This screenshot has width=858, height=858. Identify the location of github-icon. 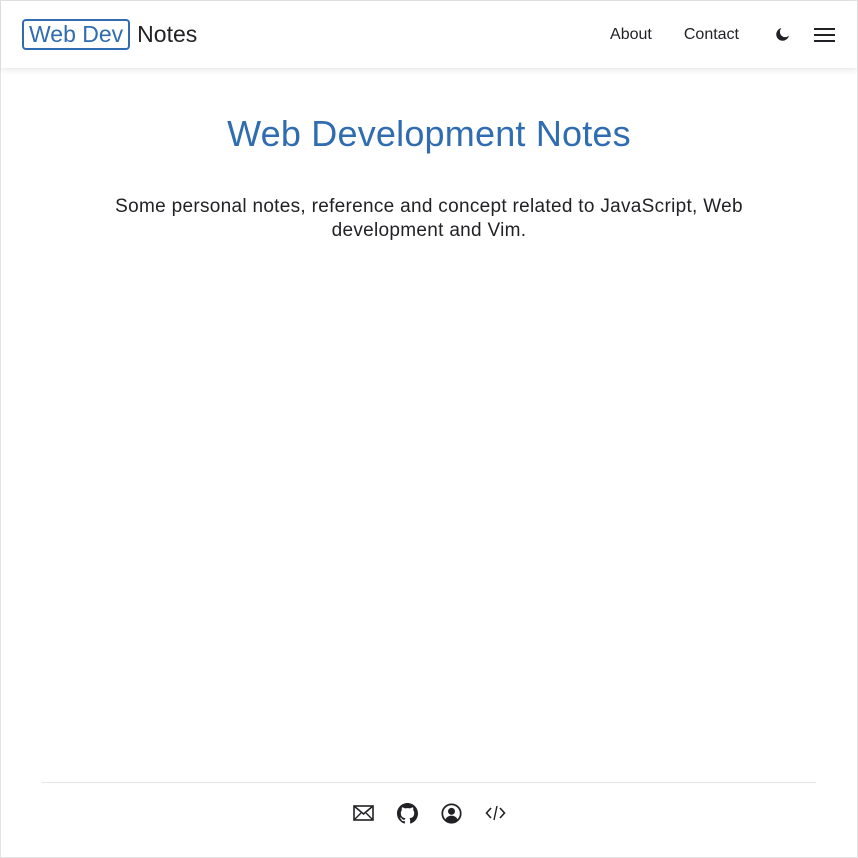
(407, 812).